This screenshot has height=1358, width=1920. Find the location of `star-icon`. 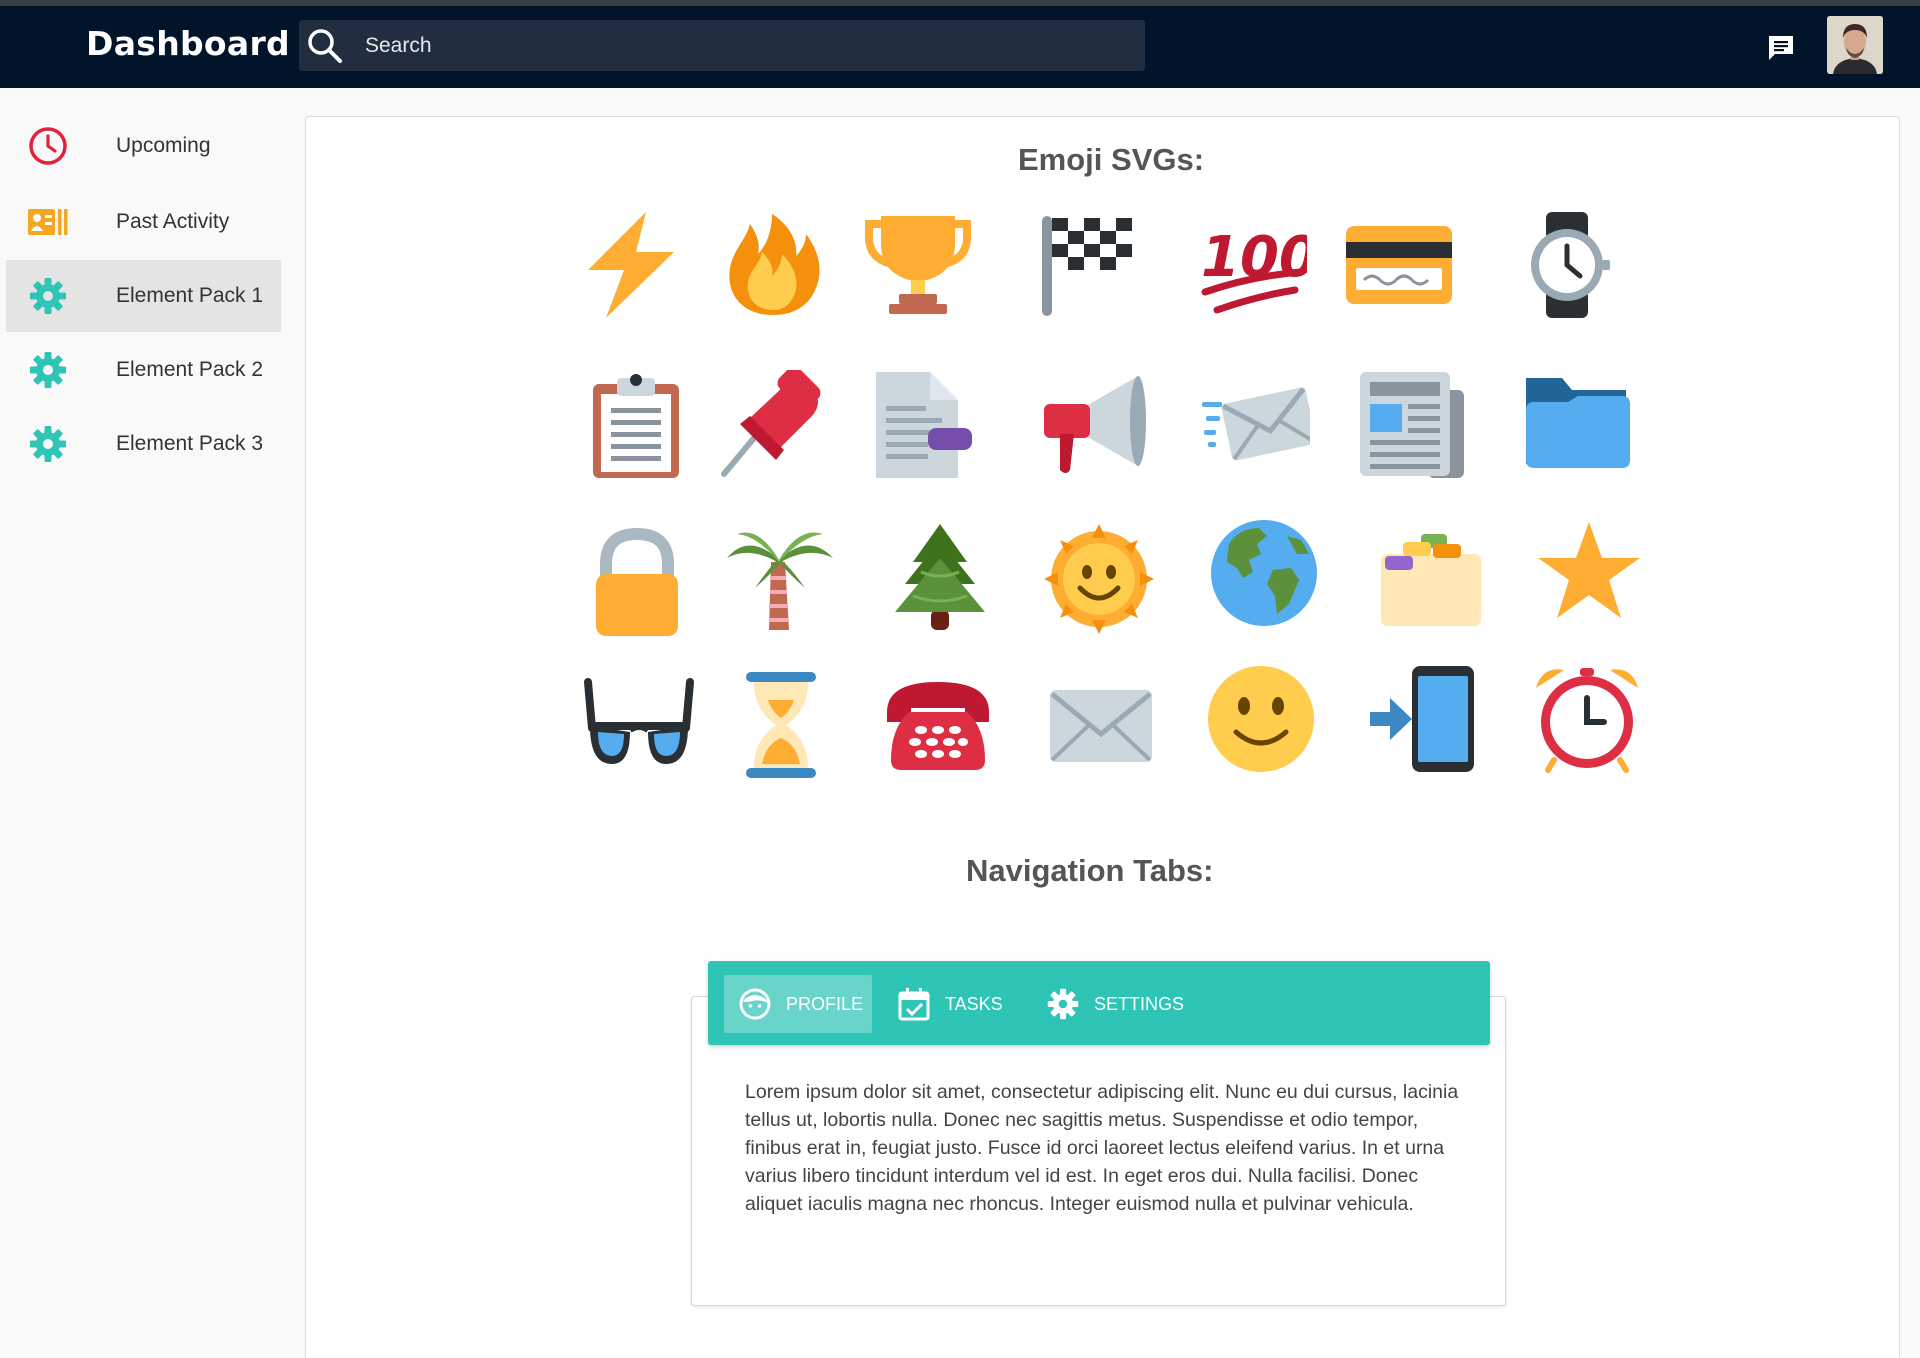

star-icon is located at coordinates (1589, 570).